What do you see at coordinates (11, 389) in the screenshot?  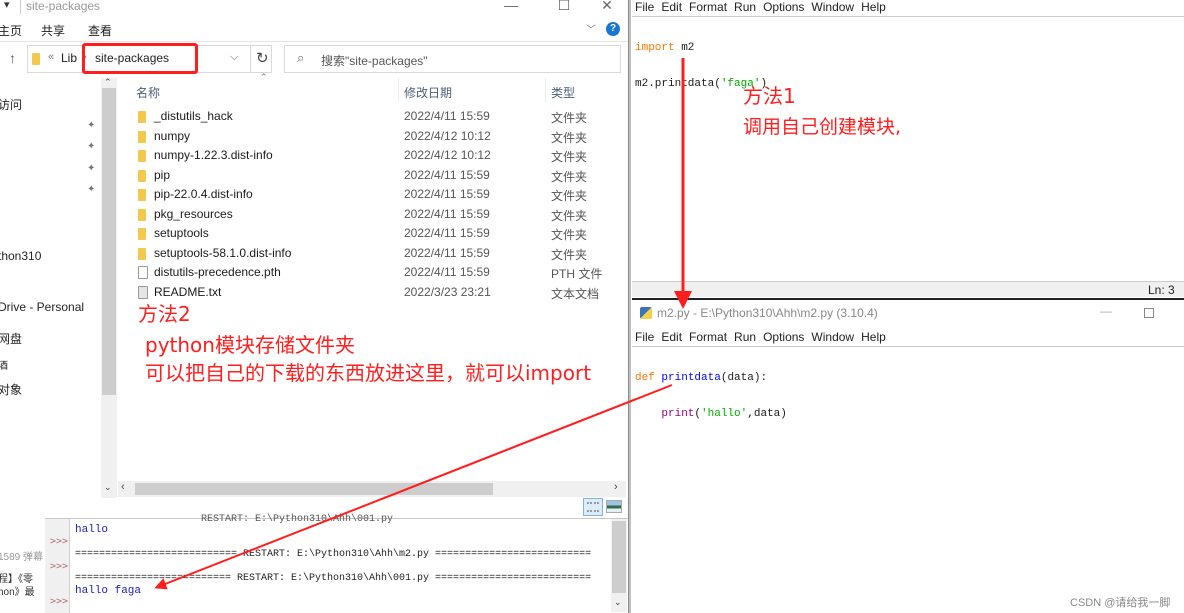 I see `nav-item-3d-objects: 对象` at bounding box center [11, 389].